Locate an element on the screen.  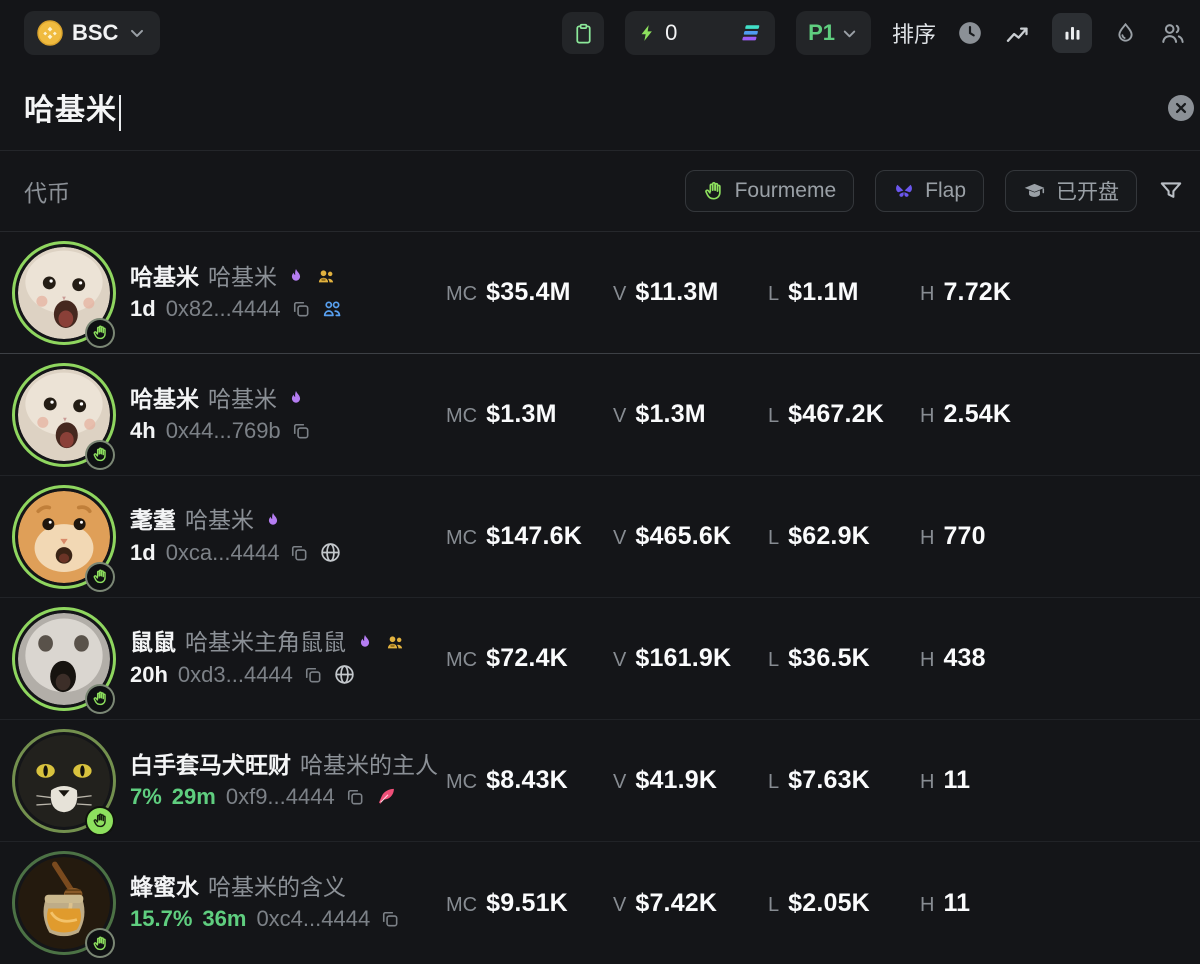
paste-button is located at coordinates (583, 33).